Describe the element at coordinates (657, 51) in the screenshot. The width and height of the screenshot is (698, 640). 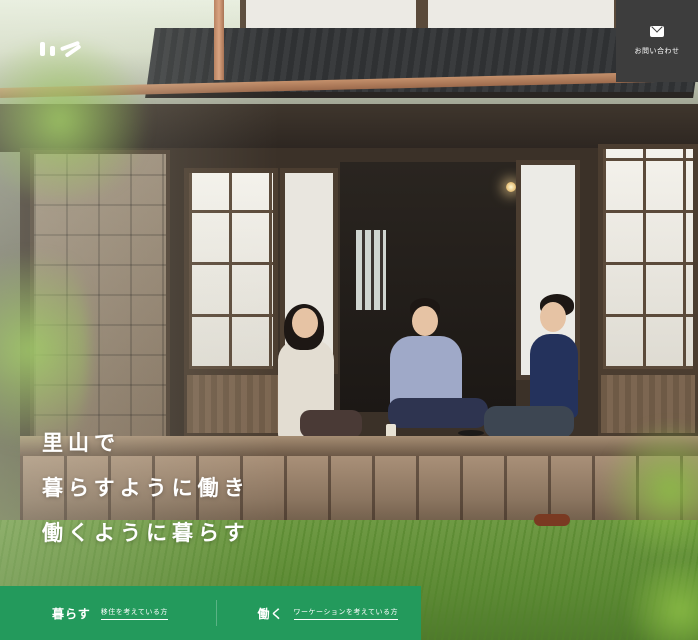
I see `contact-label: お問い合わせ` at that location.